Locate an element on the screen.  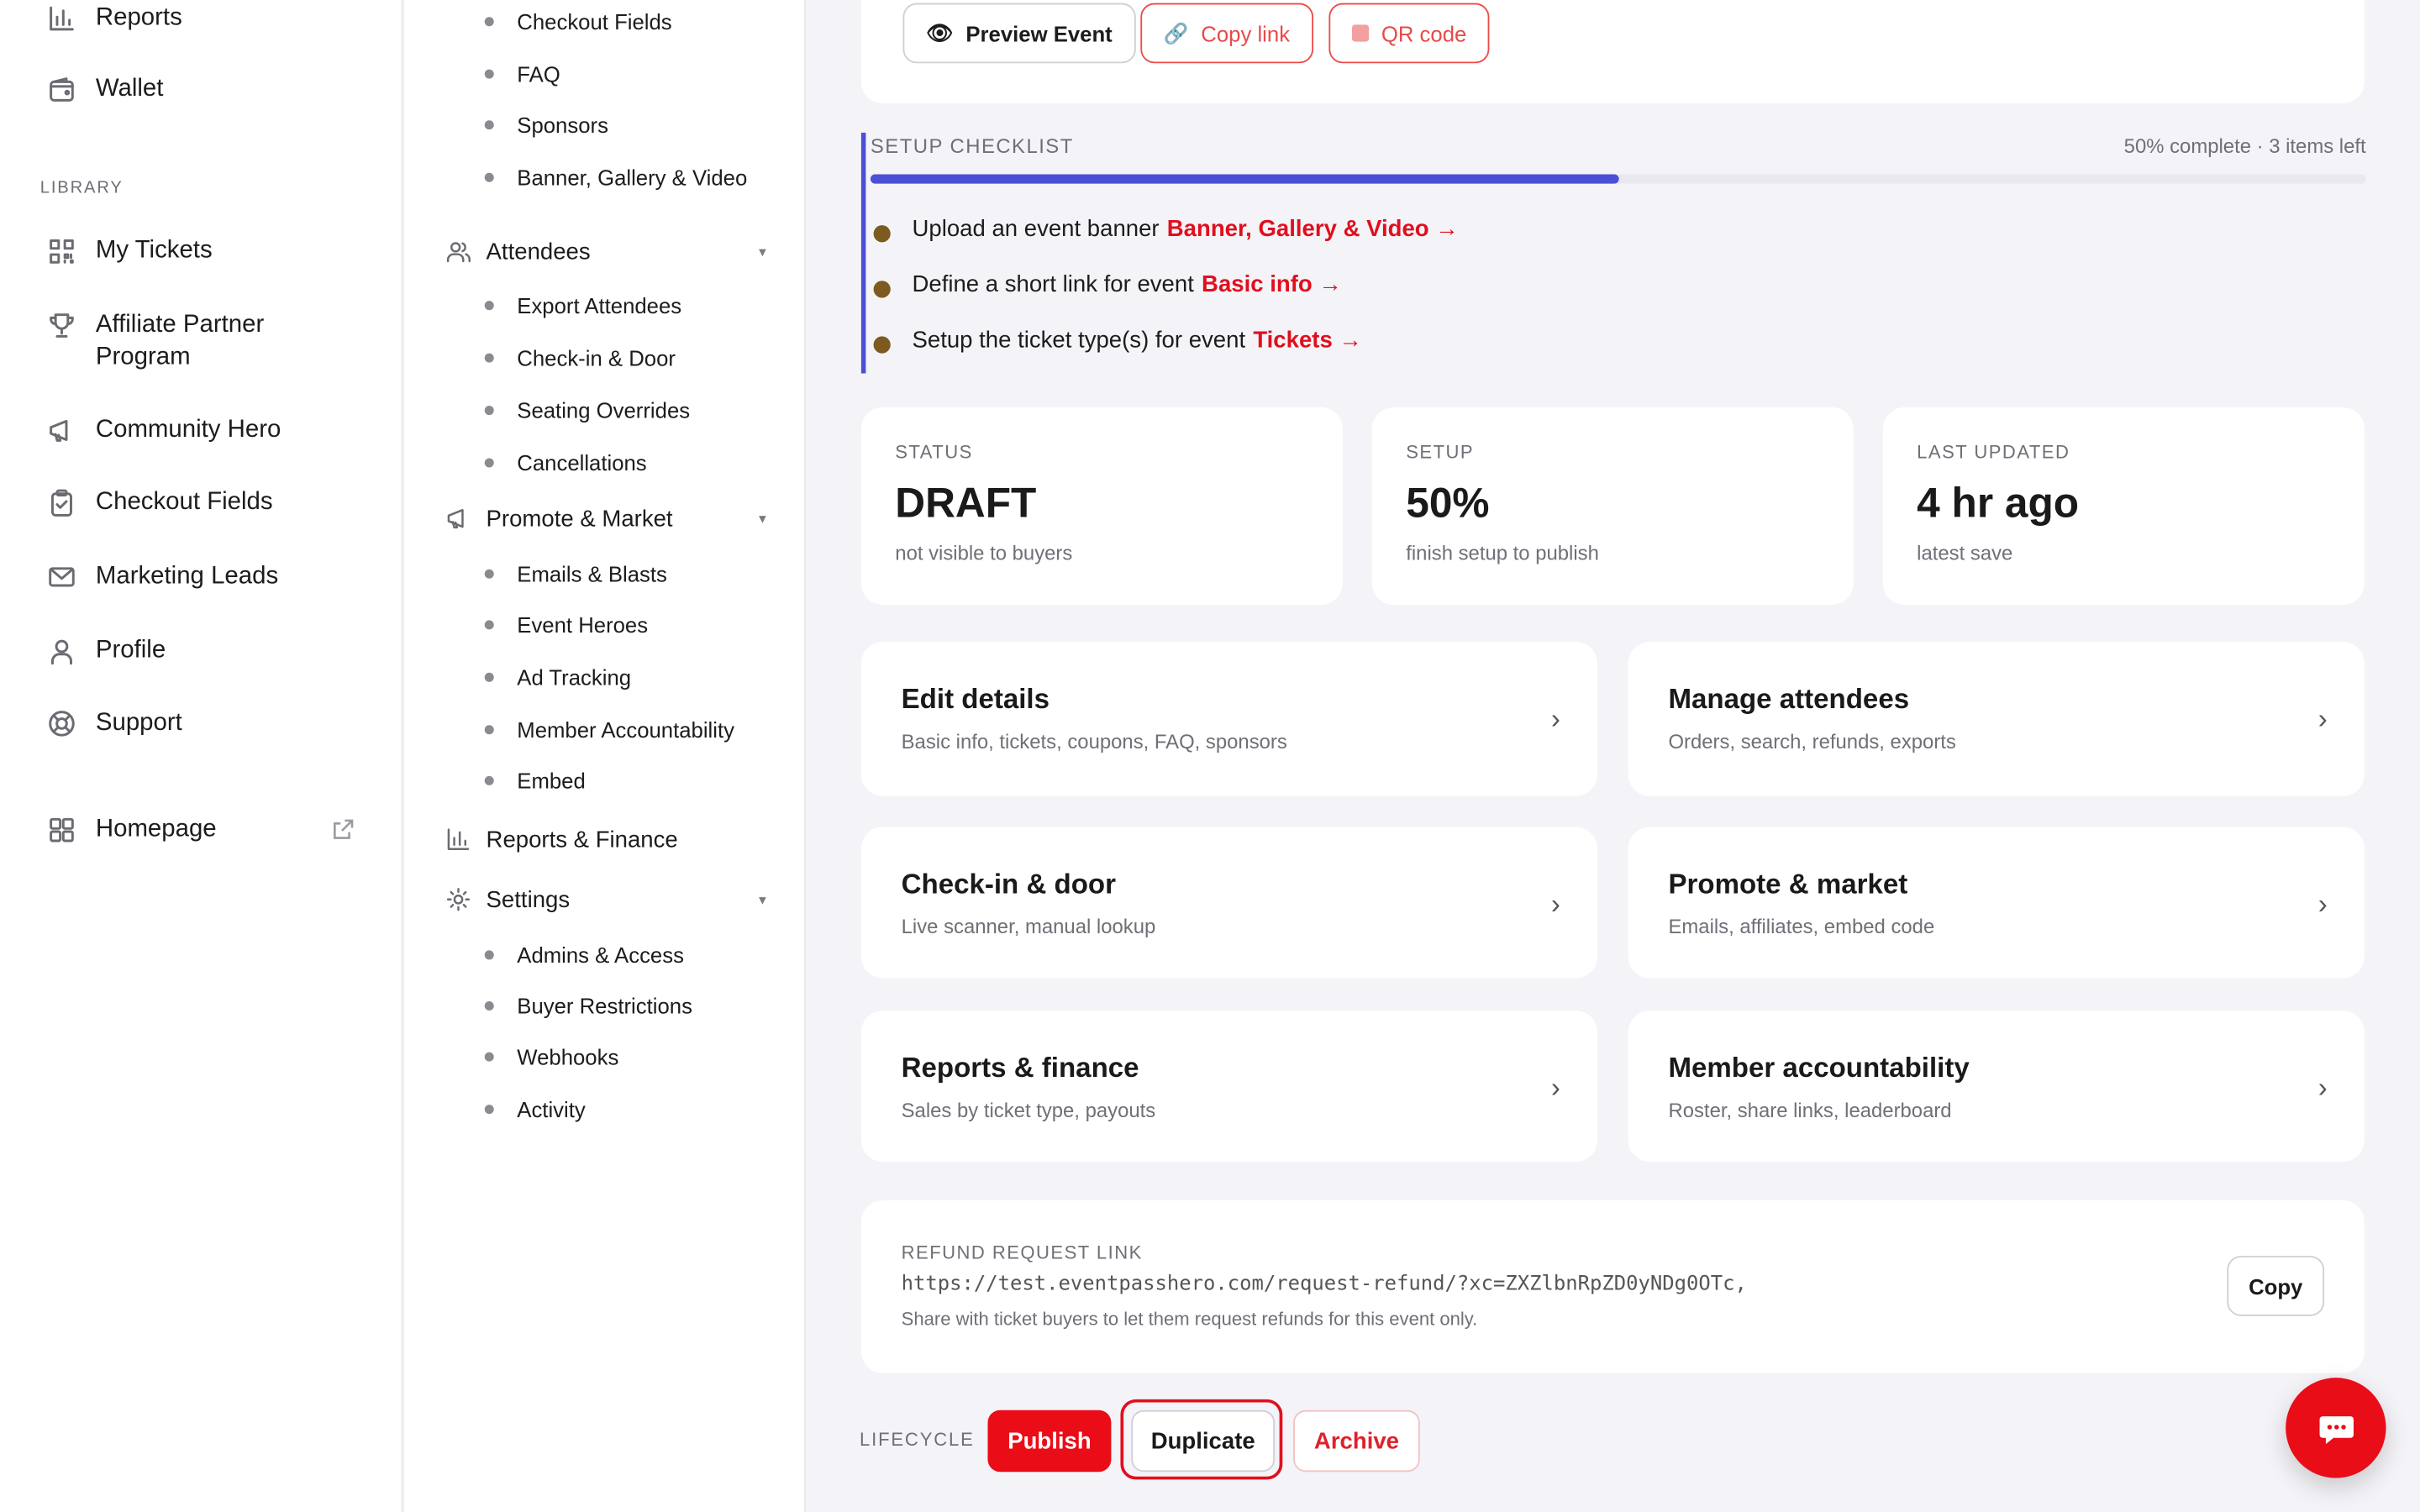
subnav-item-check-in-door: Check-in & Door is located at coordinates (580, 357).